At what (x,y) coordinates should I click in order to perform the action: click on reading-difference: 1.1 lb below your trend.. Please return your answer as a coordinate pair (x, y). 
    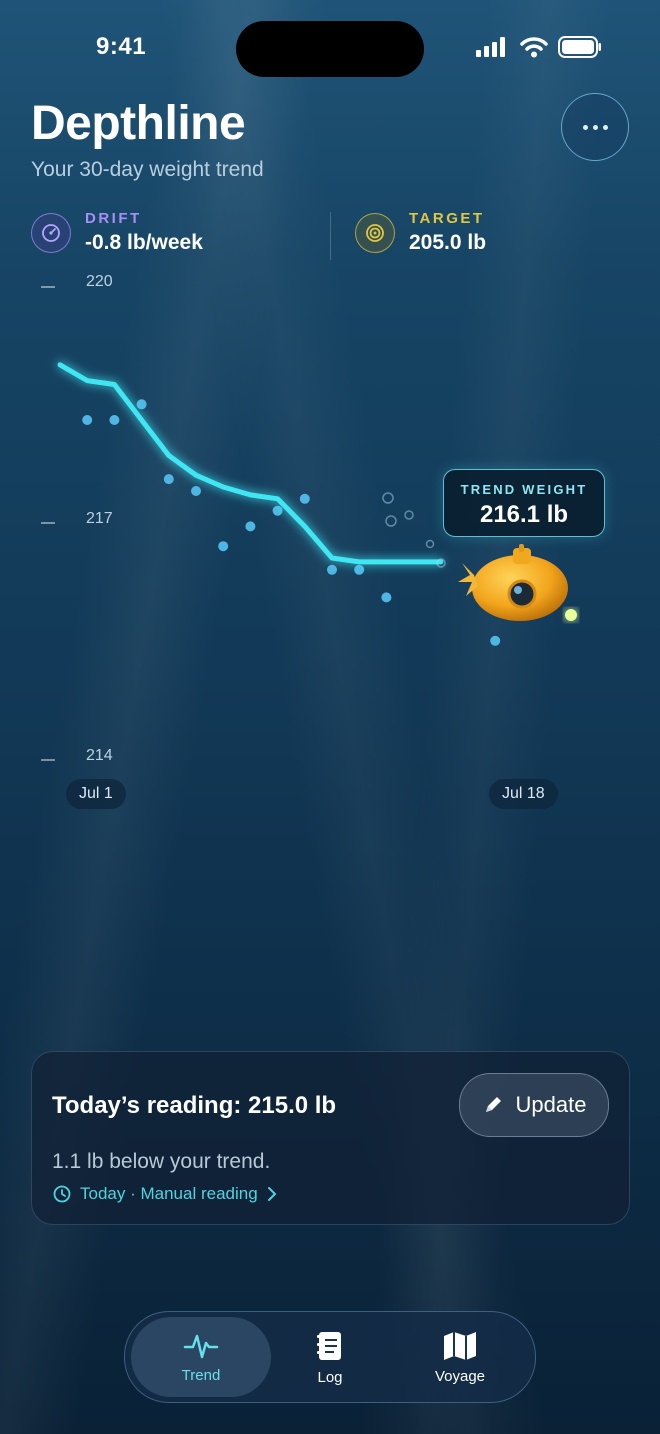
    Looking at the image, I should click on (161, 1161).